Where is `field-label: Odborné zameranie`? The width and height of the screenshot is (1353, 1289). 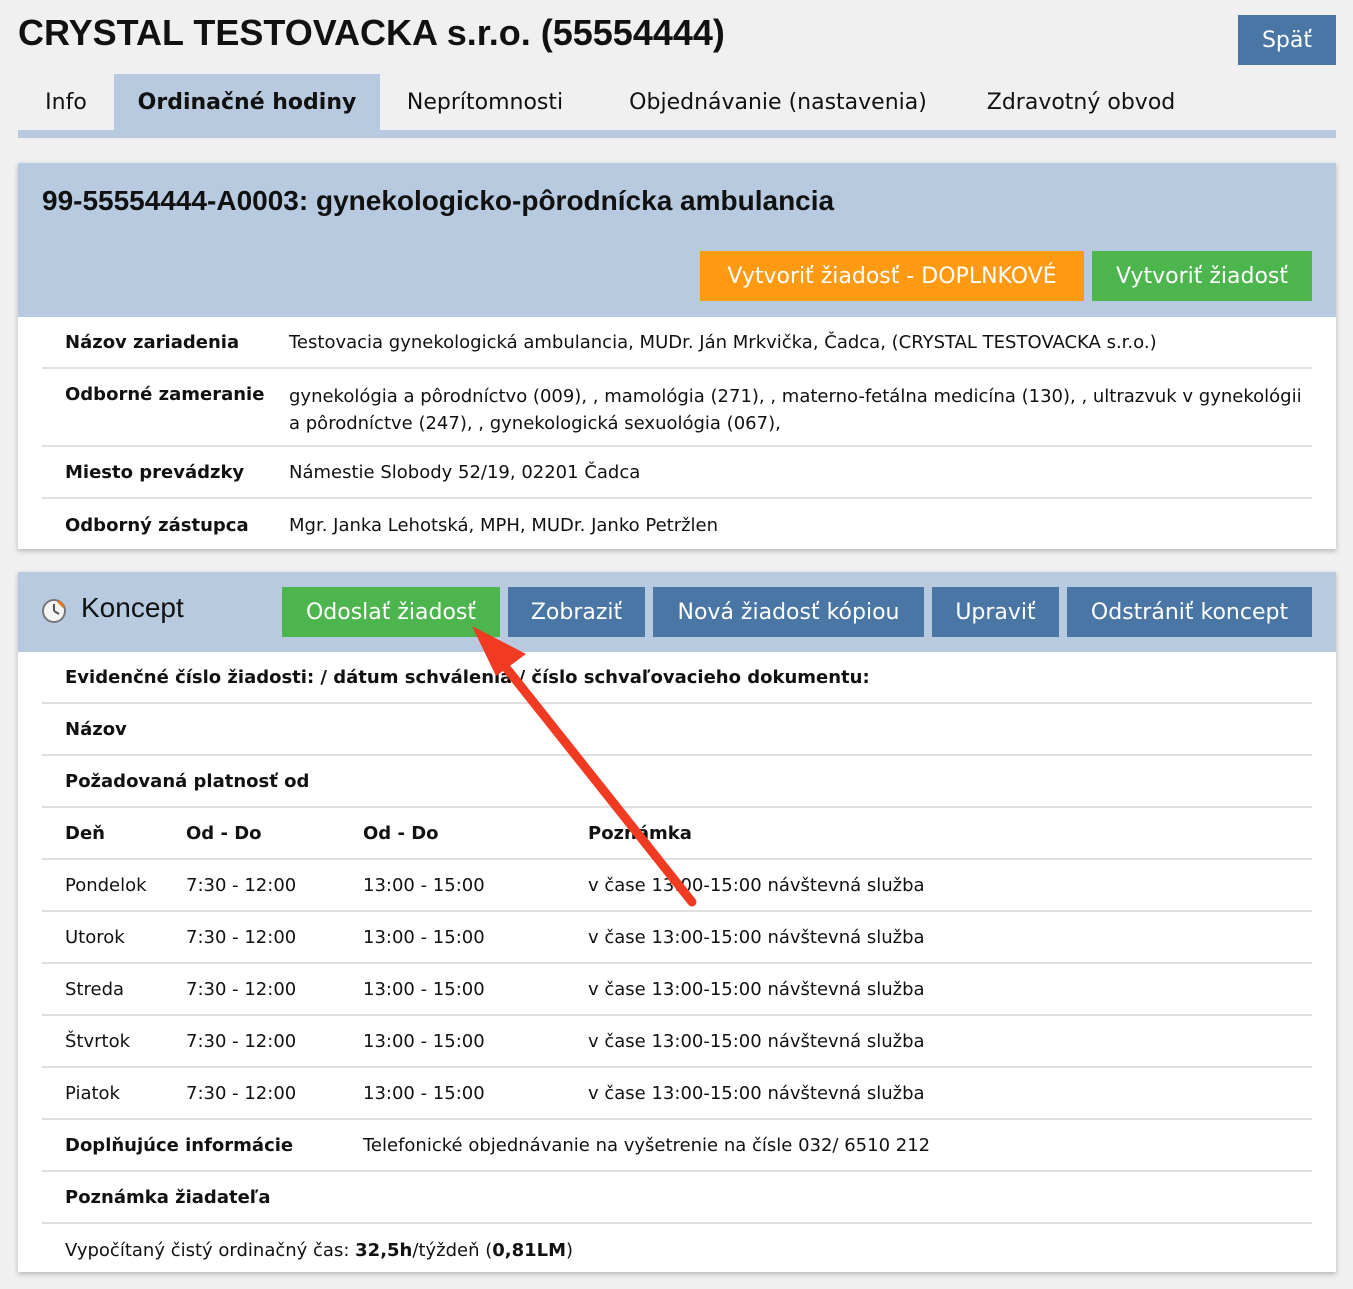
field-label: Odborné zameranie is located at coordinates (165, 394).